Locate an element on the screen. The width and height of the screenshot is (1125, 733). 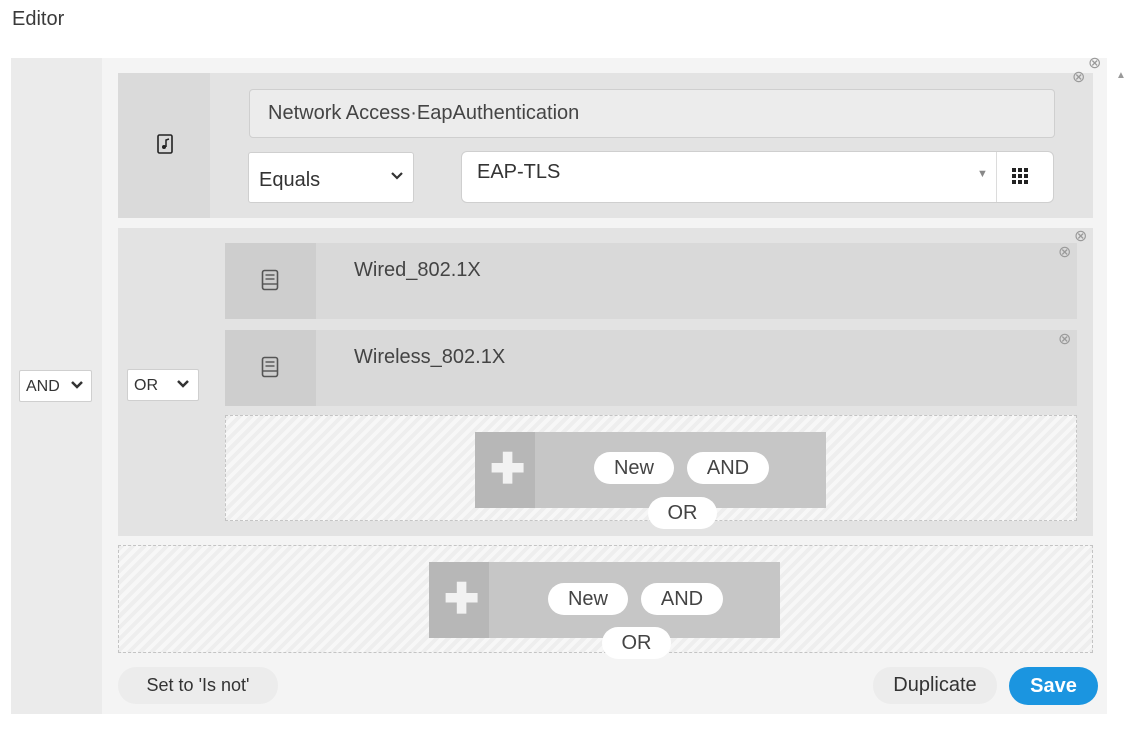
operator-select: Equals is located at coordinates (331, 177).